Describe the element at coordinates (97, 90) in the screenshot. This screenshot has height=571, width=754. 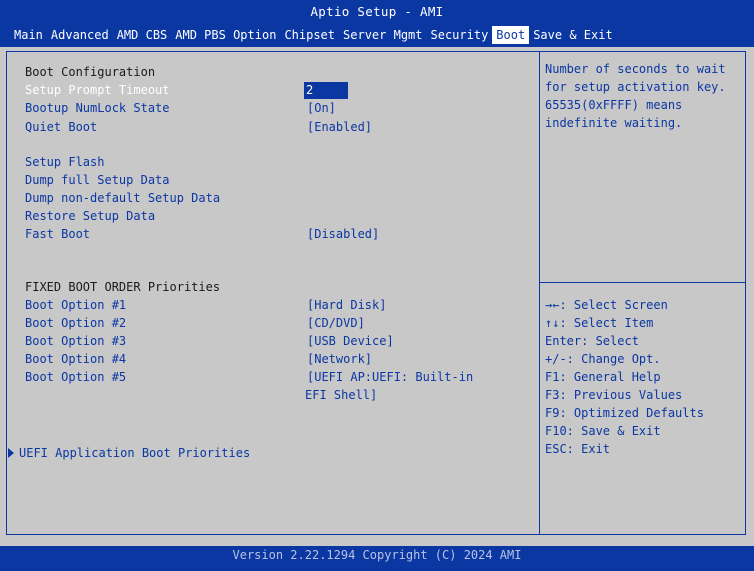
I see `setup-prompt-timeout-label: Setup Prompt Timeout` at that location.